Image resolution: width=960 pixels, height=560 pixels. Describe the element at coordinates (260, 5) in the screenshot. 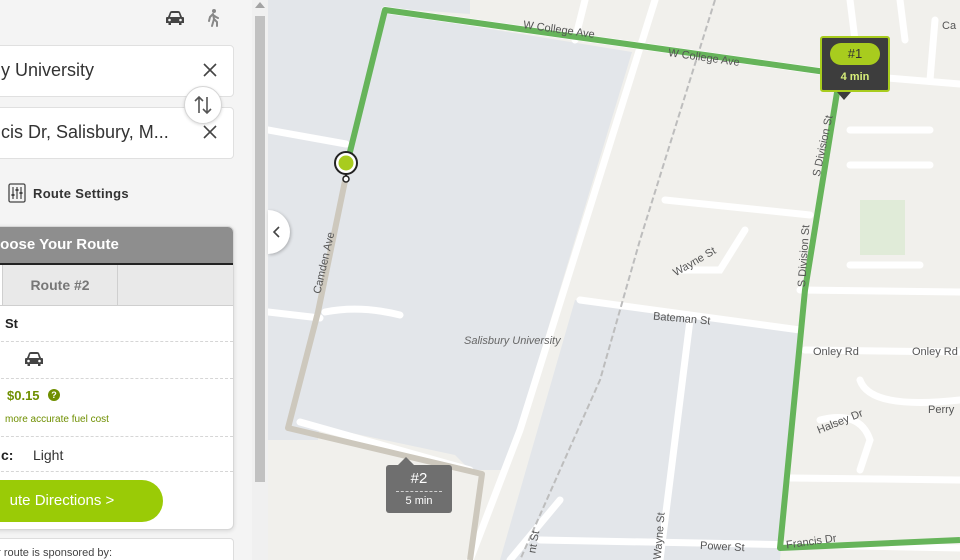

I see `scroll-up-arrow-icon` at that location.